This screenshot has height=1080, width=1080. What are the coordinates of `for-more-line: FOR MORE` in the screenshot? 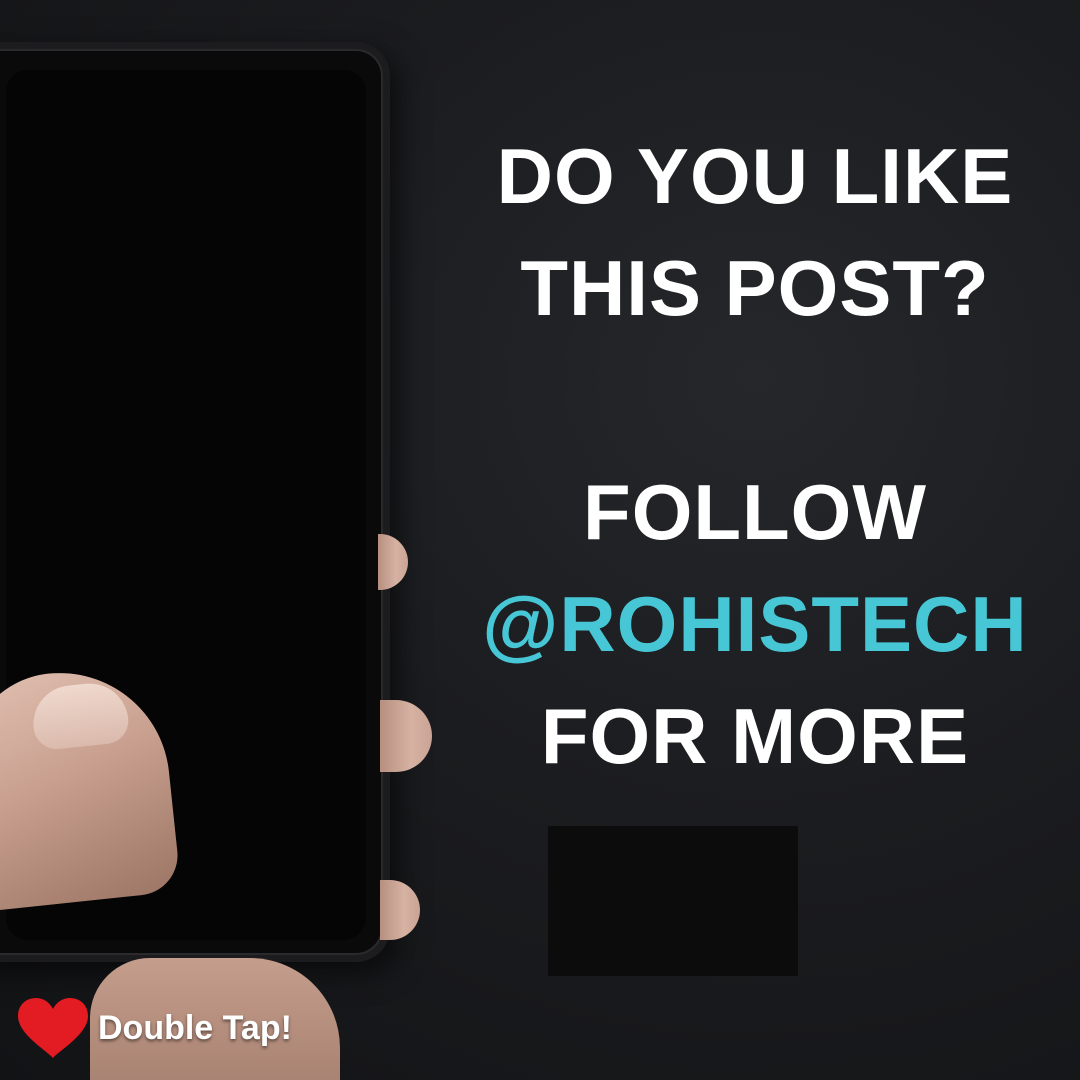 It's located at (755, 736).